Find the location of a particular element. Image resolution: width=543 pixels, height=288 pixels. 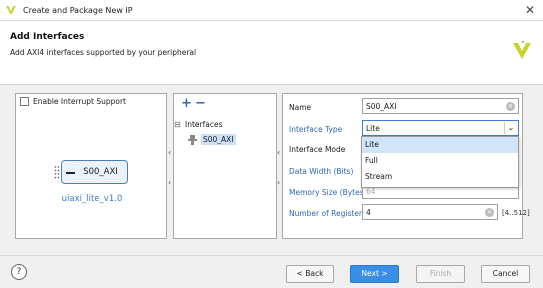

interrupt-label: Enable Interrupt Support is located at coordinates (79, 101).